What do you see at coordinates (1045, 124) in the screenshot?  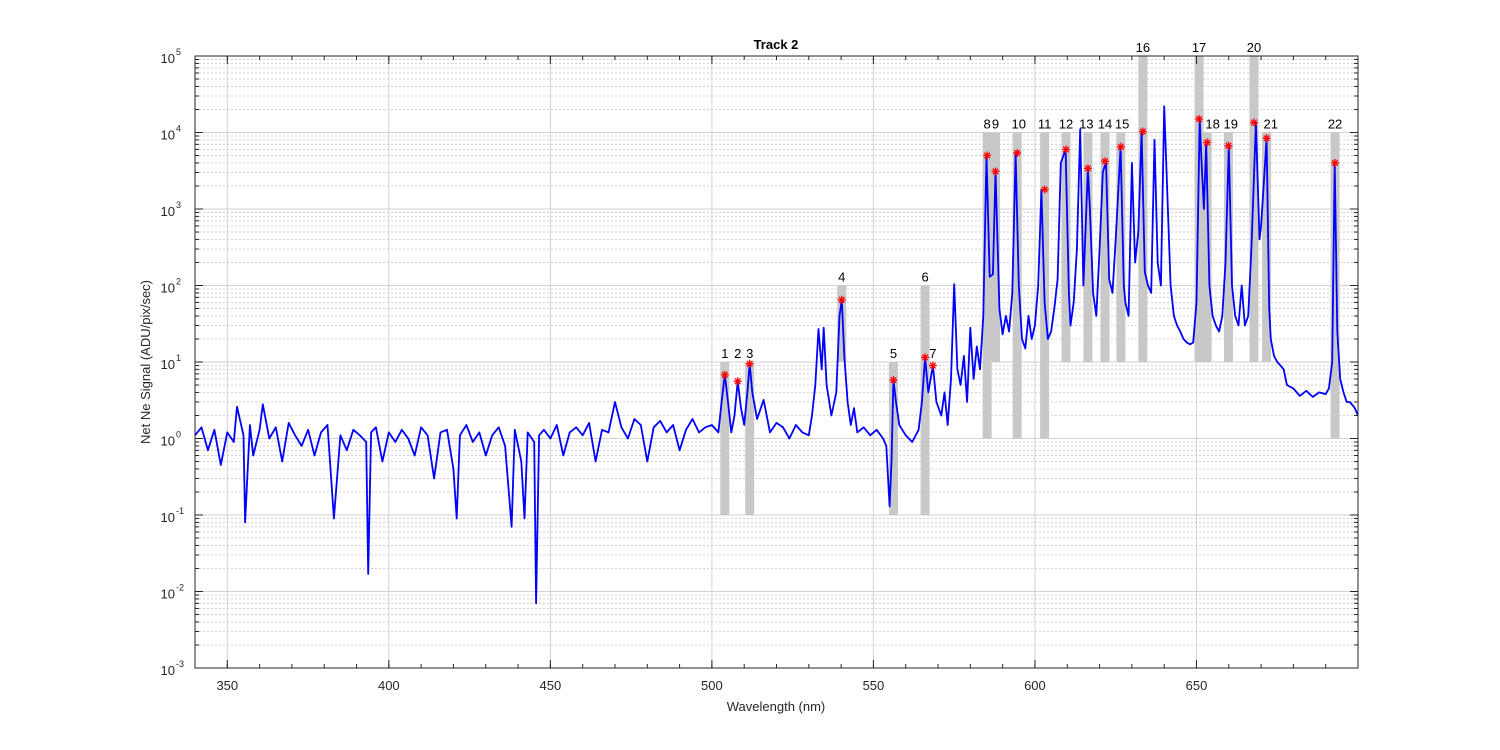 I see `peak-label: 11` at bounding box center [1045, 124].